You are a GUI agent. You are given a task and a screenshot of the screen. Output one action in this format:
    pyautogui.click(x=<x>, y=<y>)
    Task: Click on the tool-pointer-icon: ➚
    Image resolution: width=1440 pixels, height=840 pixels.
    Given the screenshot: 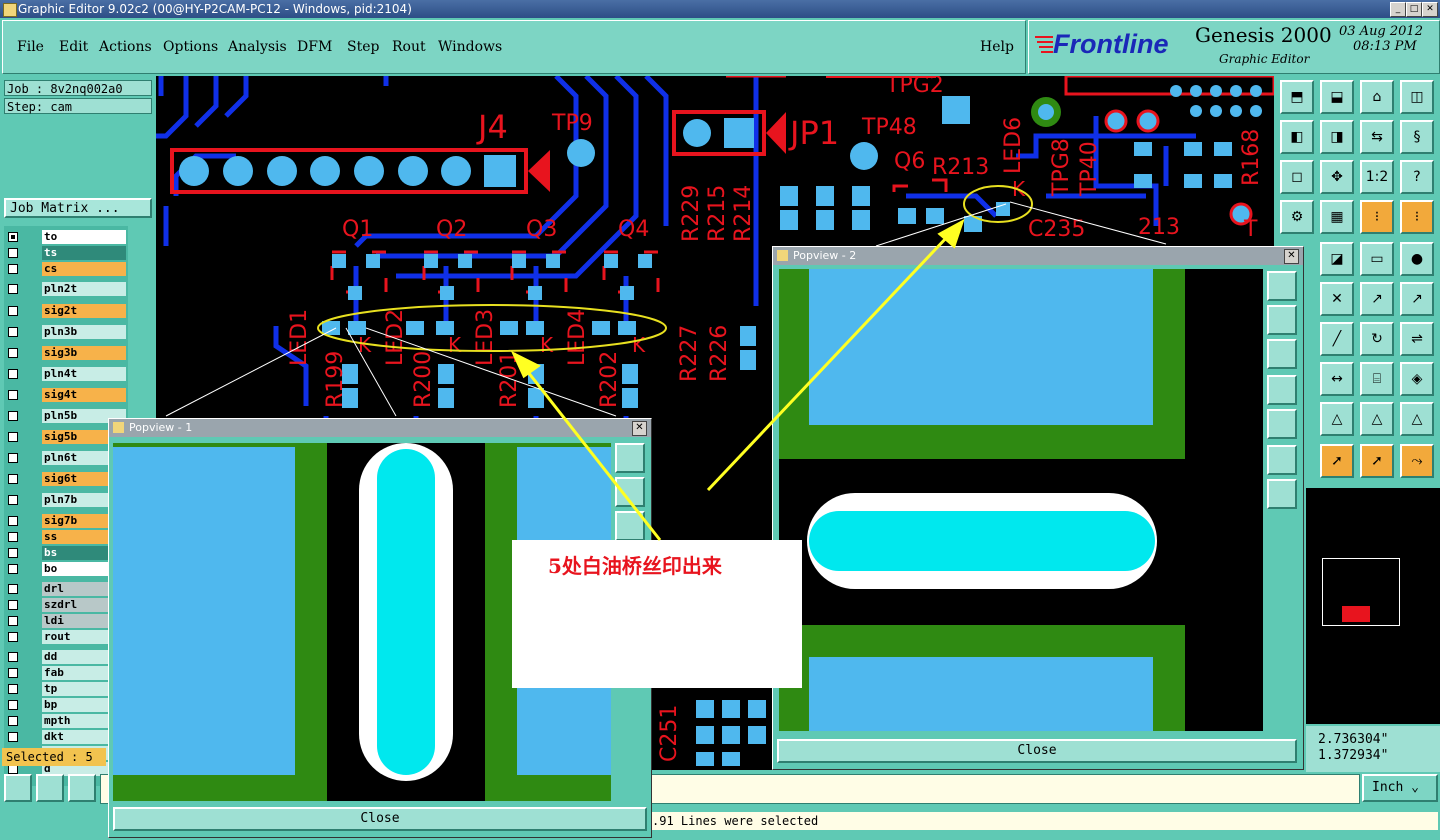 What is the action you would take?
    pyautogui.click(x=1377, y=461)
    